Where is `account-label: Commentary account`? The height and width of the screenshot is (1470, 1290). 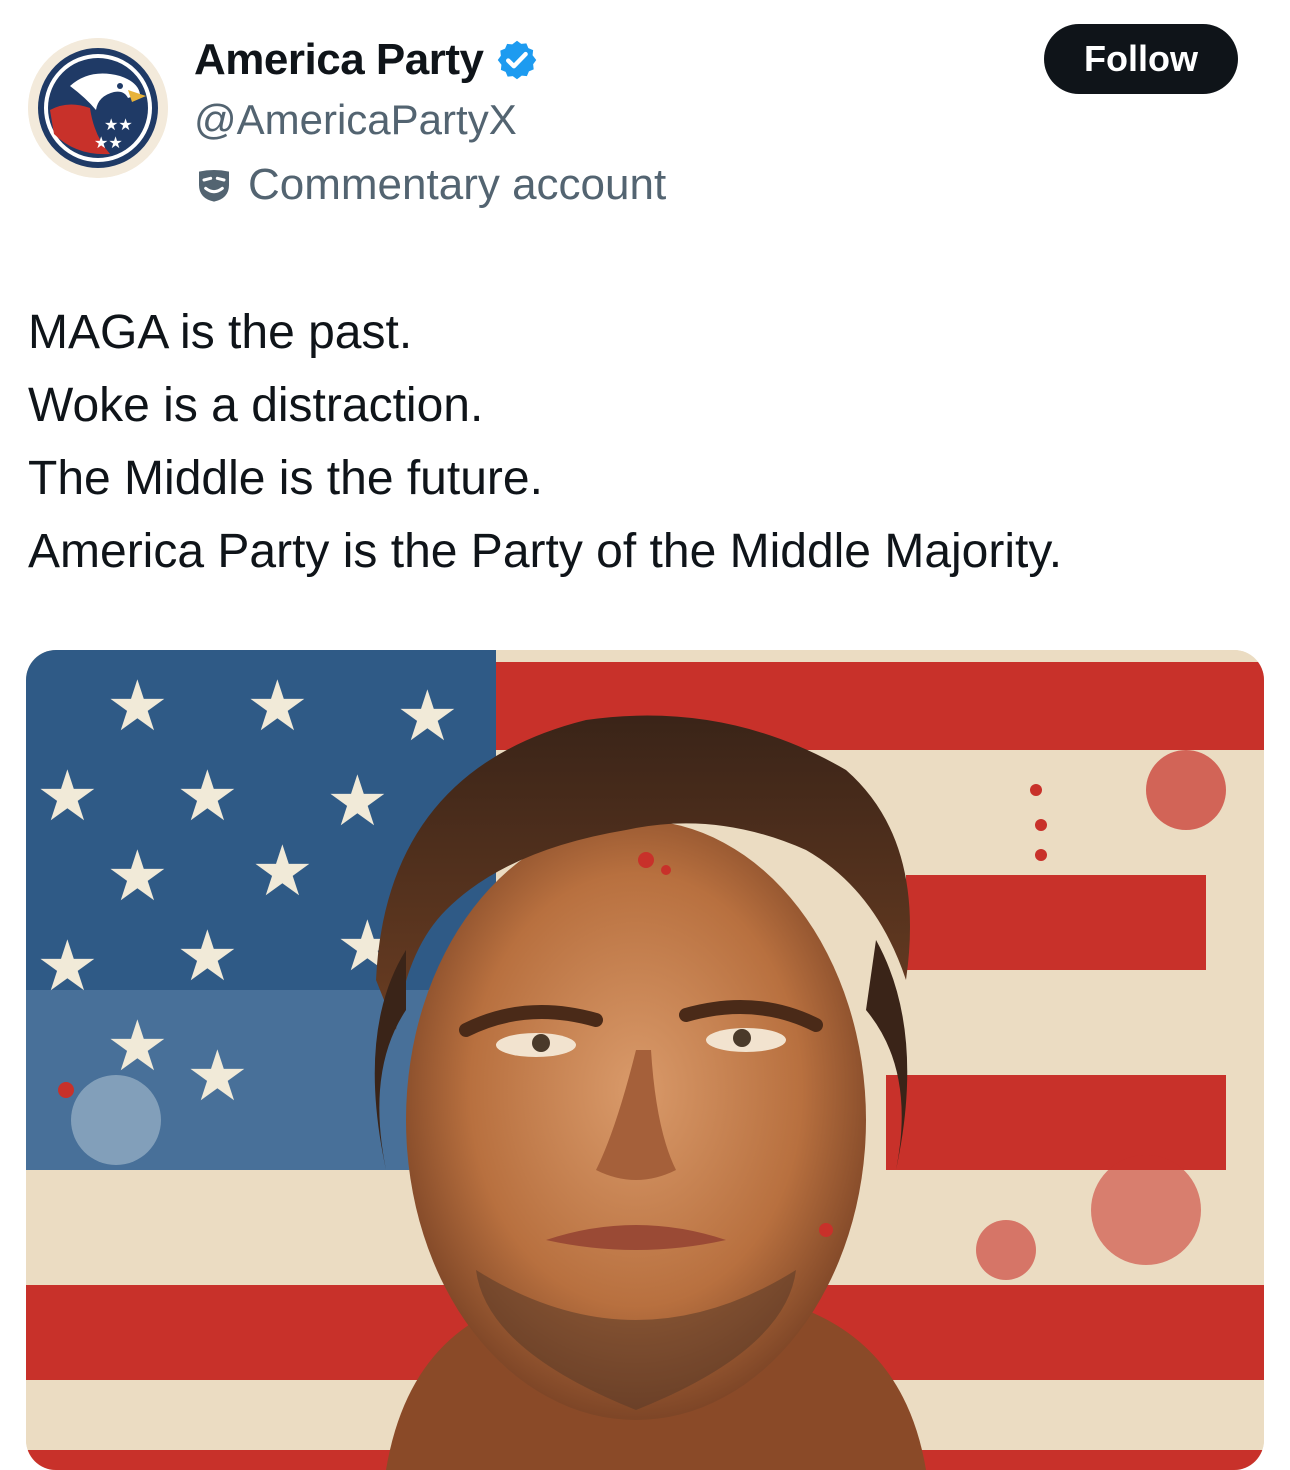 account-label: Commentary account is located at coordinates (430, 185).